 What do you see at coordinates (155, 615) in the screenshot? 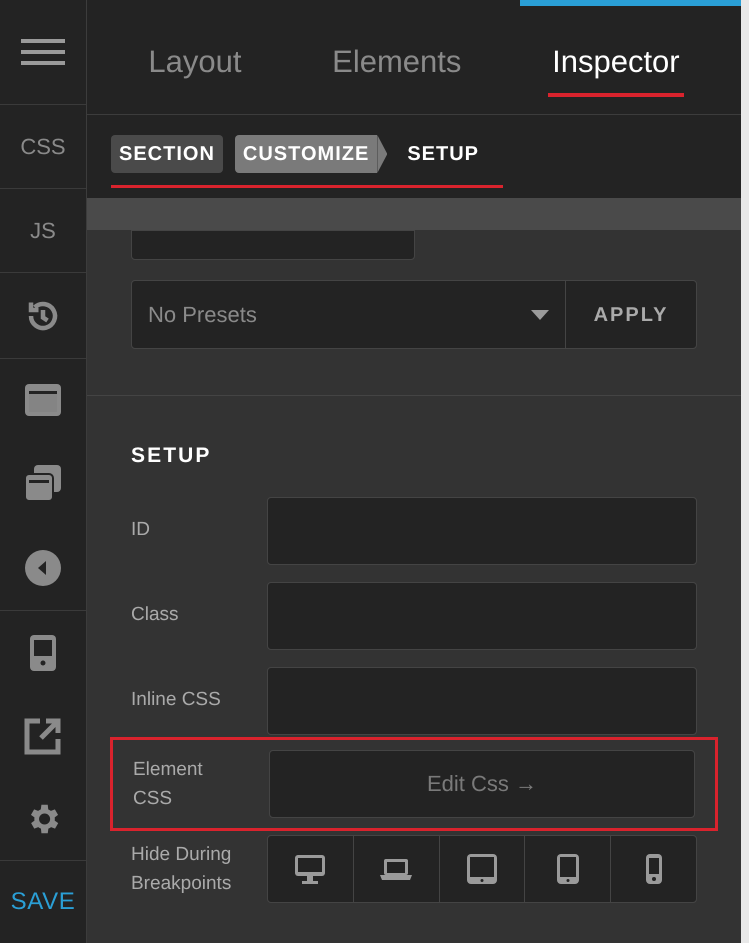
I see `field-label: Class` at bounding box center [155, 615].